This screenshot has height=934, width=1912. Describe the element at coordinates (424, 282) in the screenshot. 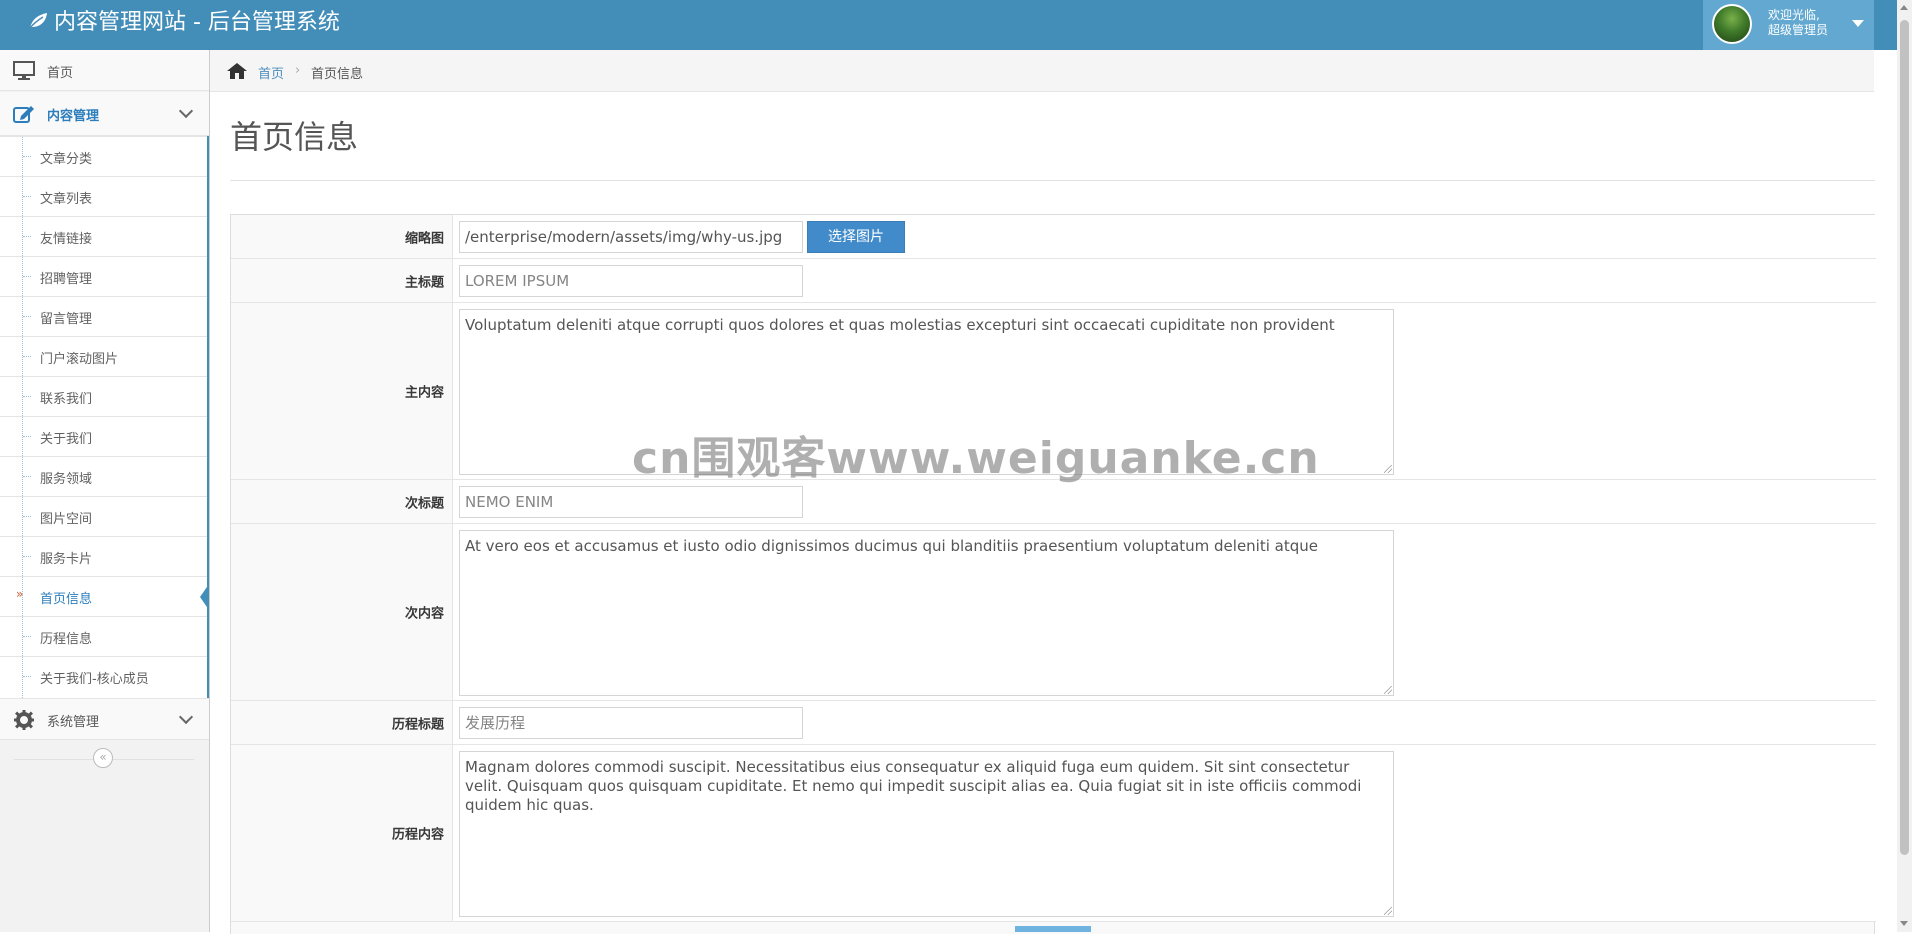

I see `field-label: 主标题` at that location.